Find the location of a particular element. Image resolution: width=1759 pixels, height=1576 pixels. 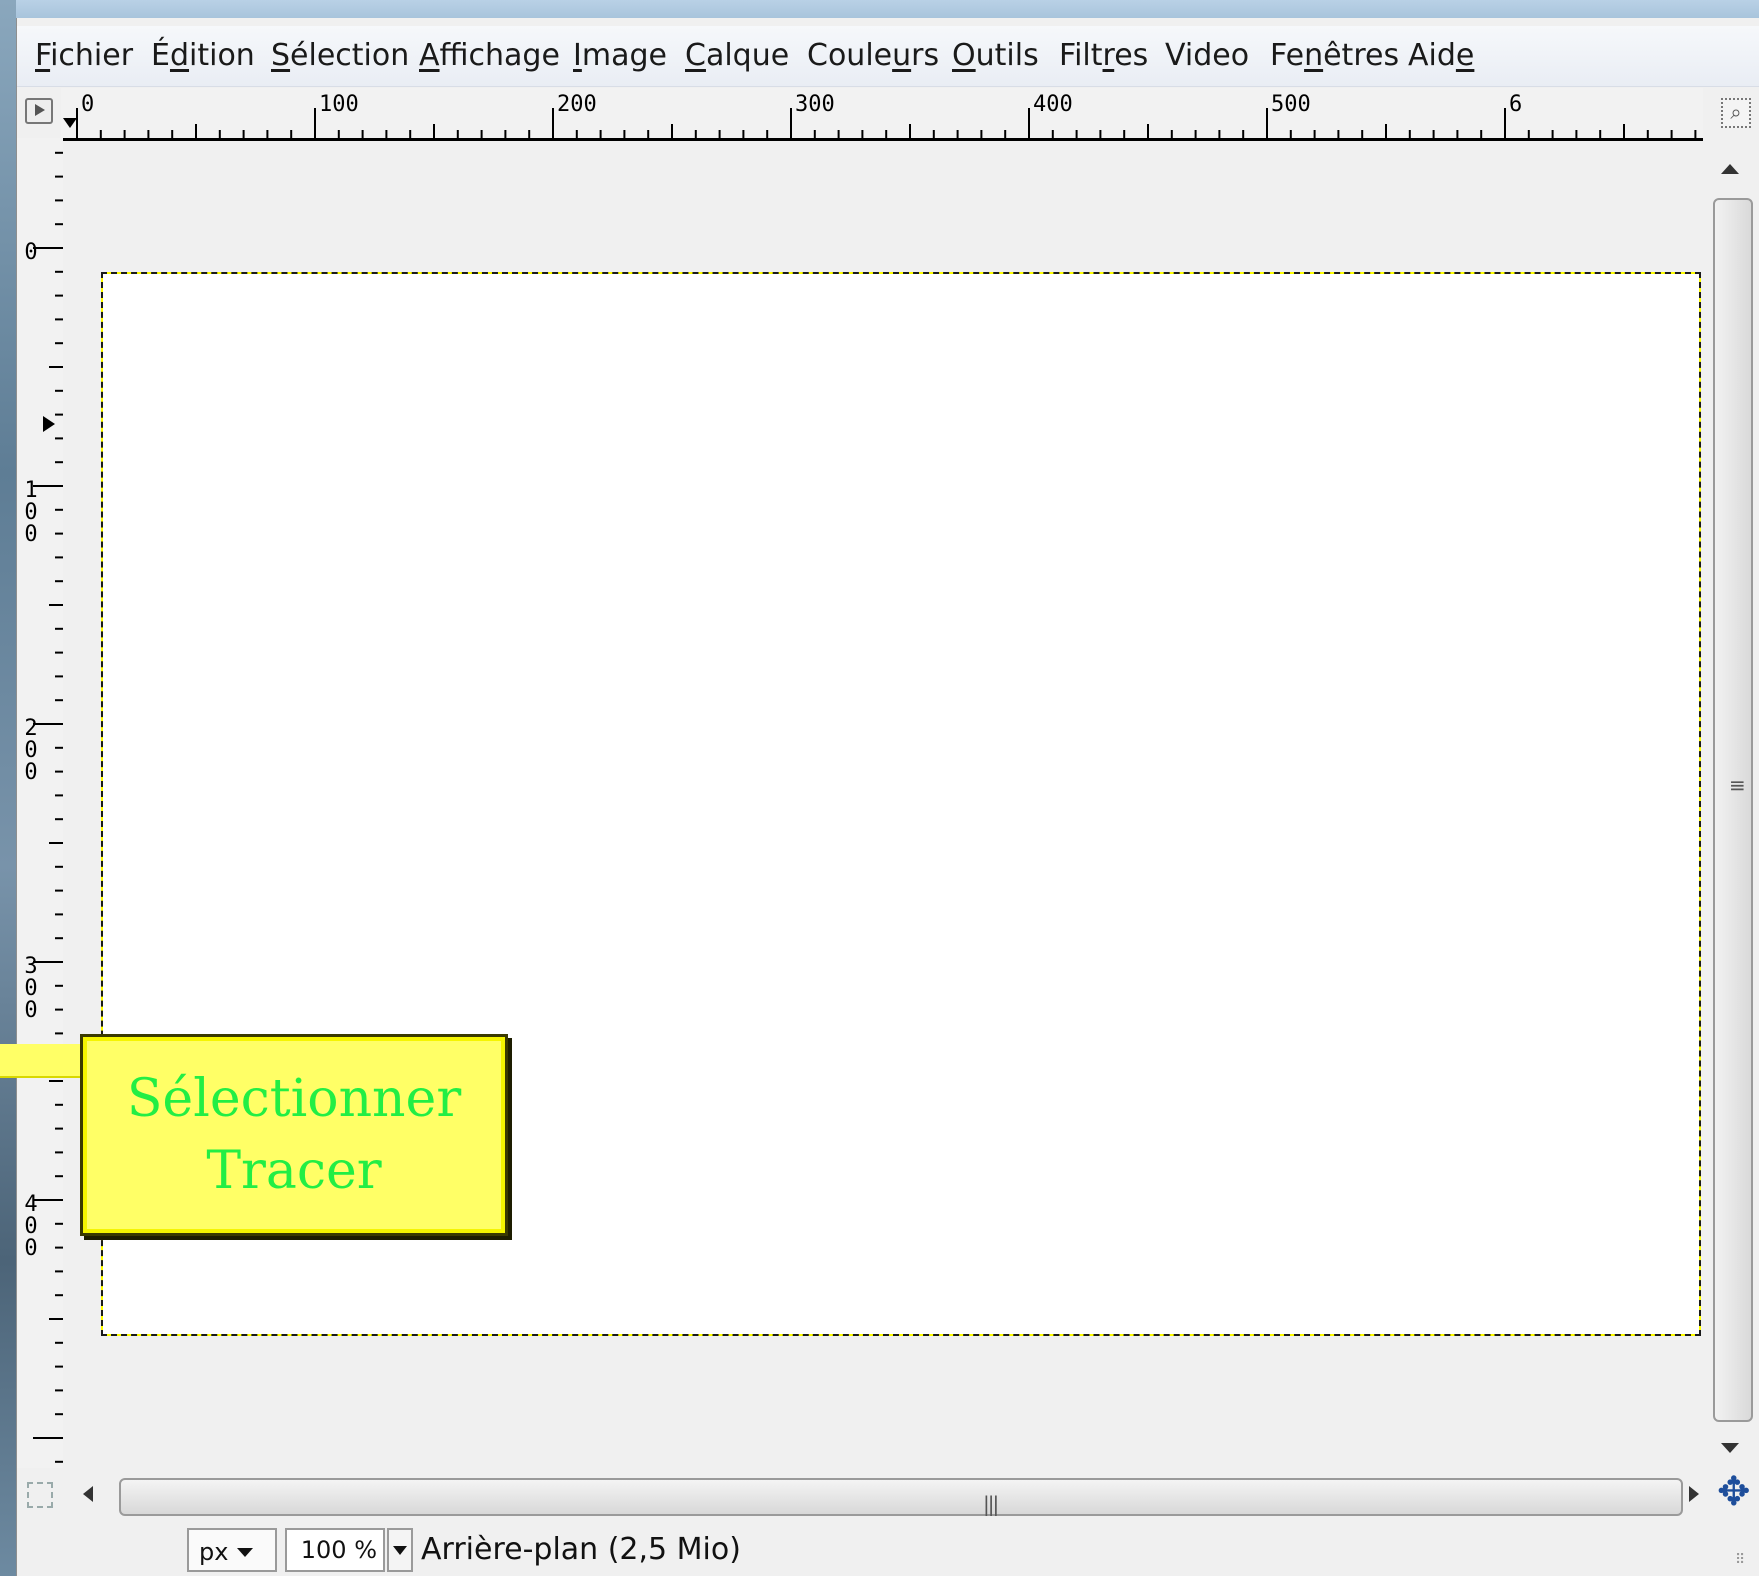

scroll-down-arrow-icon is located at coordinates (1730, 1448).